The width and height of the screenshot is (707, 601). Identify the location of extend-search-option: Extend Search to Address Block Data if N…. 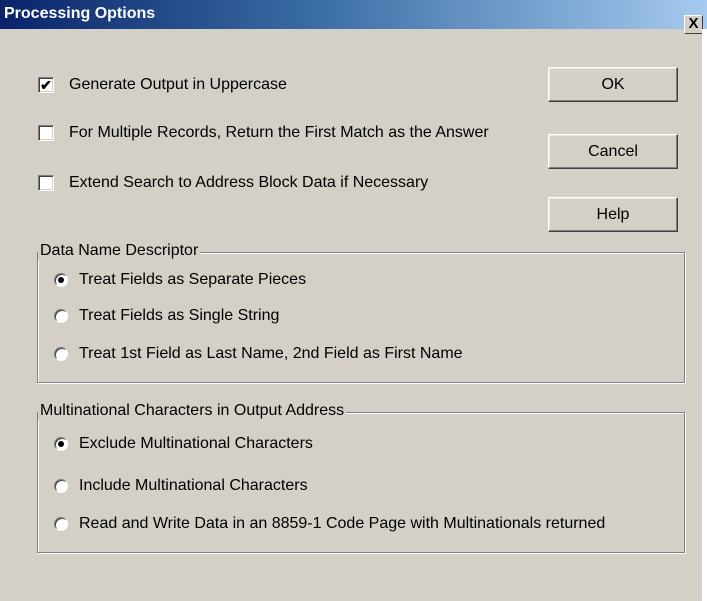
(233, 183).